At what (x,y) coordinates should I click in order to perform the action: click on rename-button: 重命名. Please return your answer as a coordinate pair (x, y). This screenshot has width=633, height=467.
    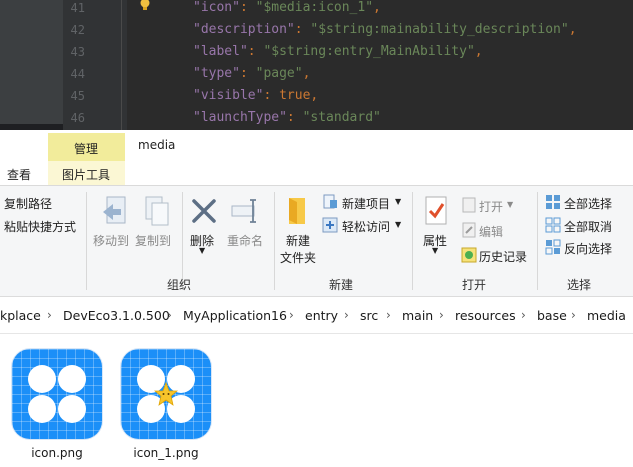
    Looking at the image, I should click on (245, 240).